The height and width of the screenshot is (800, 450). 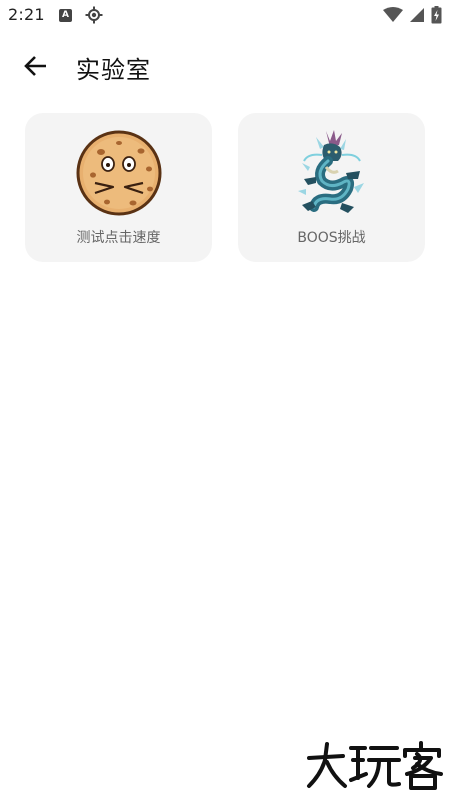 What do you see at coordinates (417, 15) in the screenshot?
I see `signal-icon` at bounding box center [417, 15].